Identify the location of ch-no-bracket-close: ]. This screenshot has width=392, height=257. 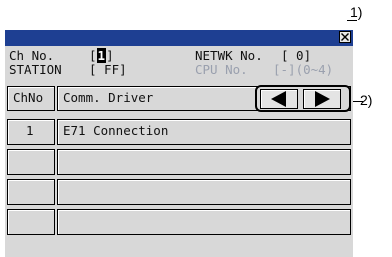
(110, 55).